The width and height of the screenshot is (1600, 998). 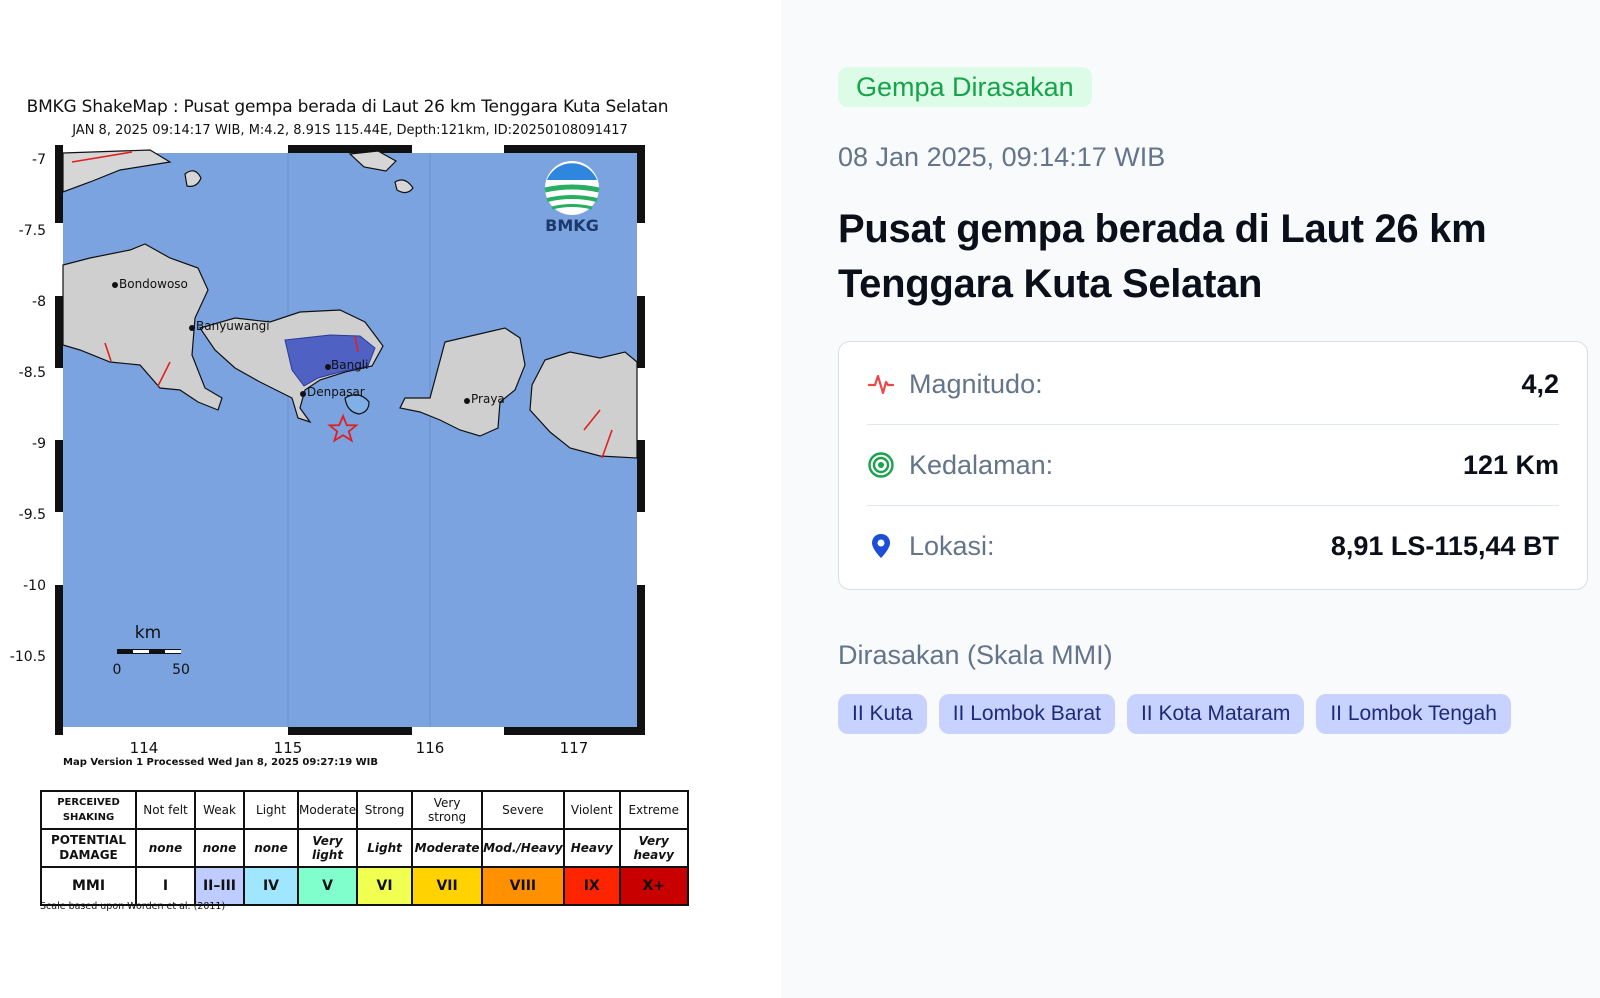 I want to click on location-label: Lokasi:, so click(x=952, y=545).